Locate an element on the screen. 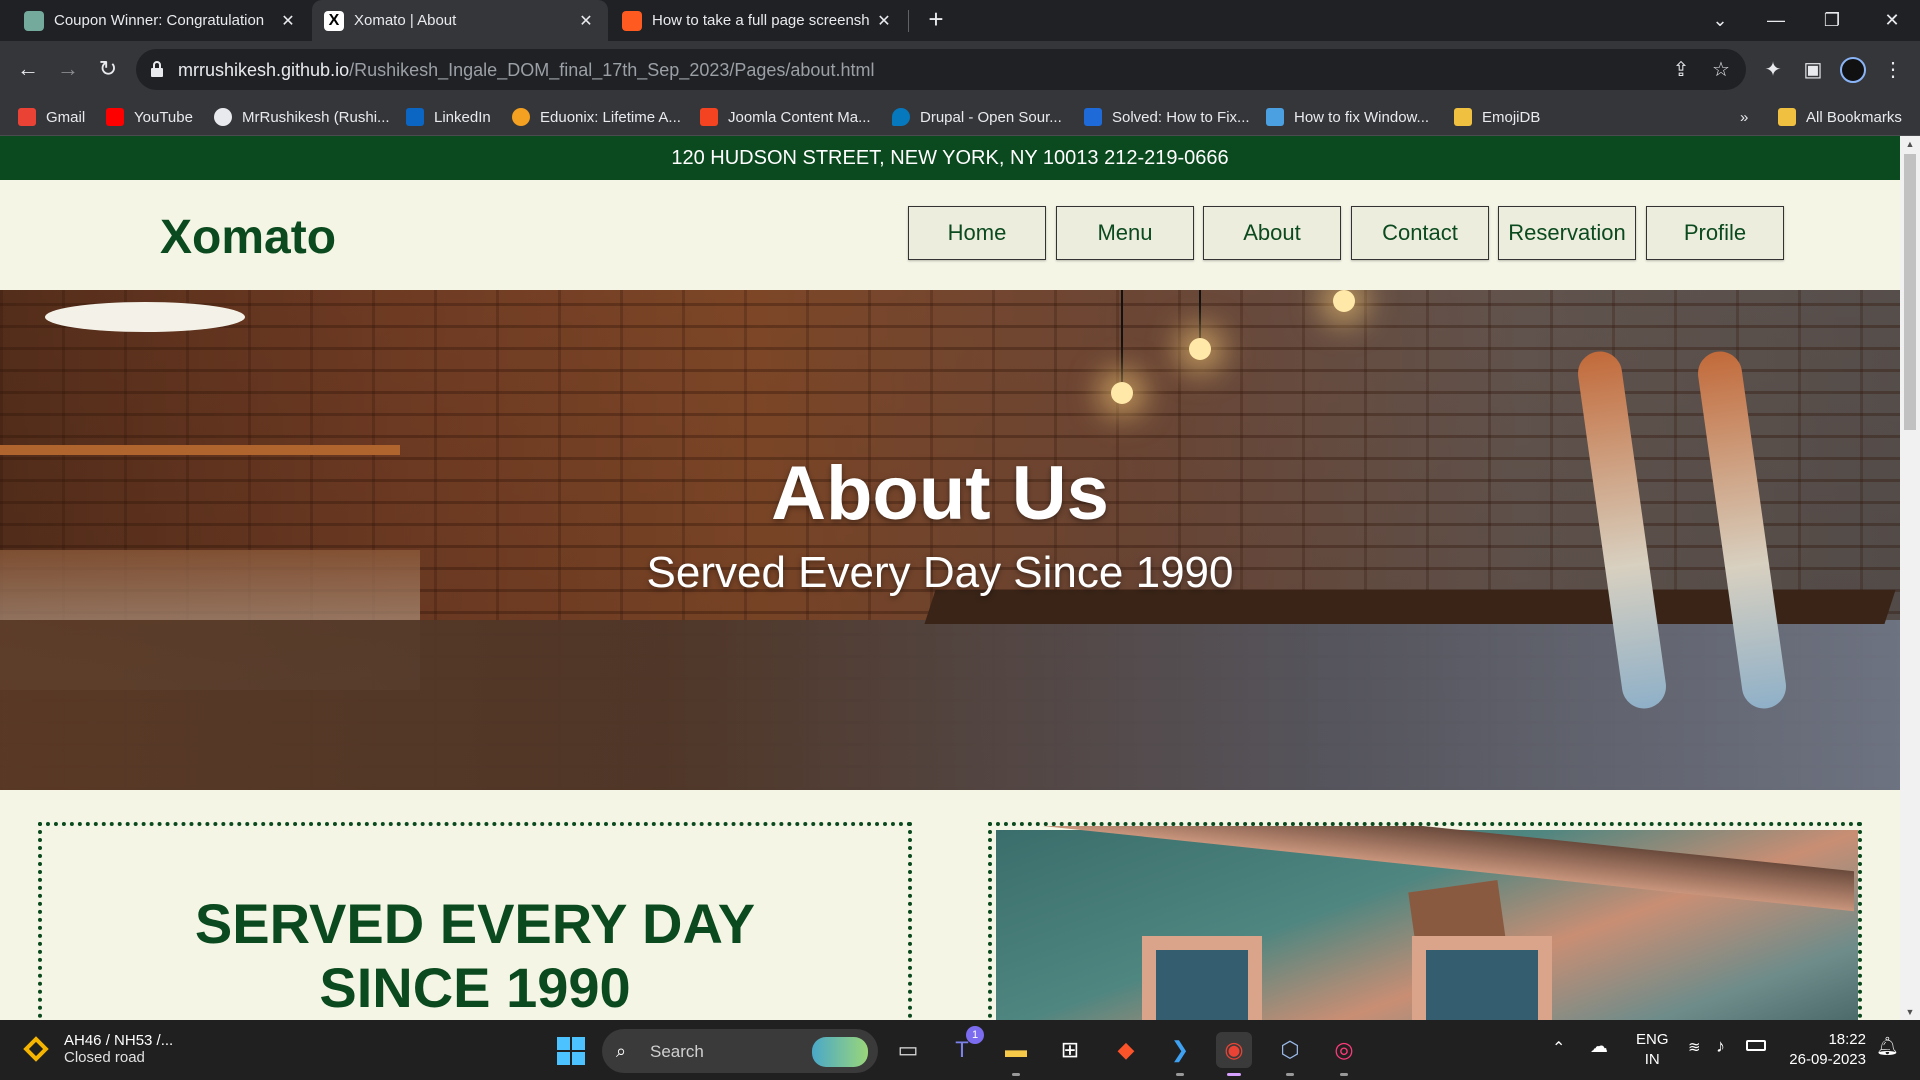 The width and height of the screenshot is (1920, 1080). new-tab-button: + is located at coordinates (936, 20).